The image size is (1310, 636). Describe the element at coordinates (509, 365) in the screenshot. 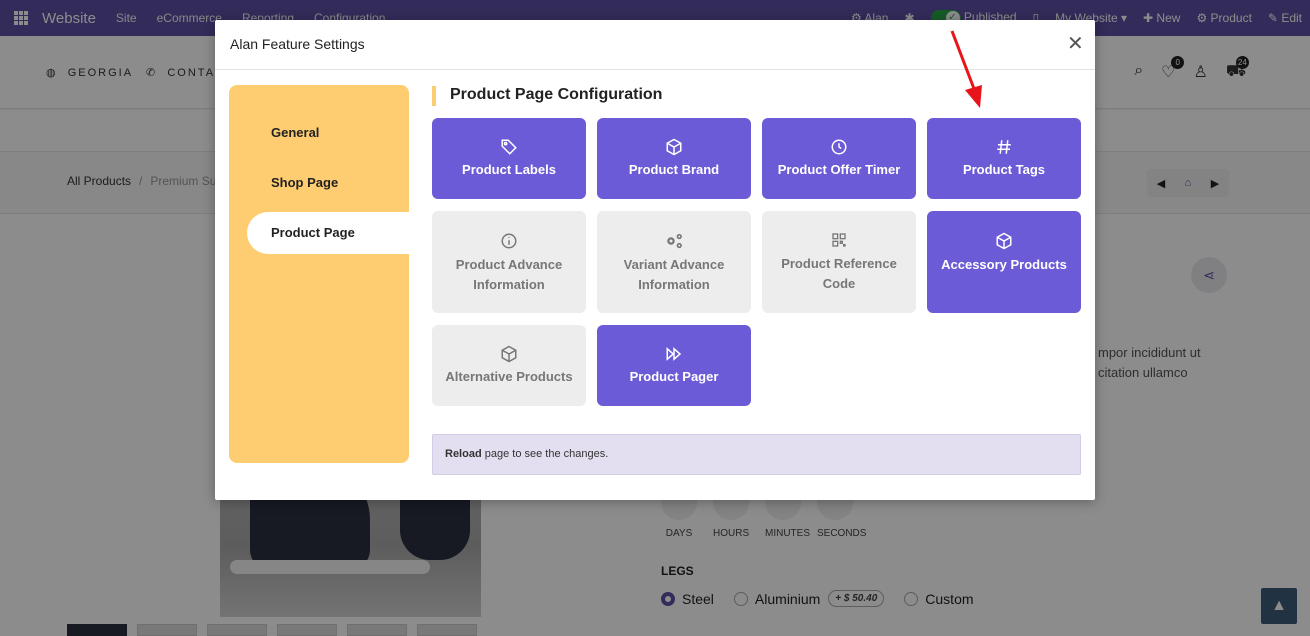

I see `tile-alternative-products: Alternative Products` at that location.